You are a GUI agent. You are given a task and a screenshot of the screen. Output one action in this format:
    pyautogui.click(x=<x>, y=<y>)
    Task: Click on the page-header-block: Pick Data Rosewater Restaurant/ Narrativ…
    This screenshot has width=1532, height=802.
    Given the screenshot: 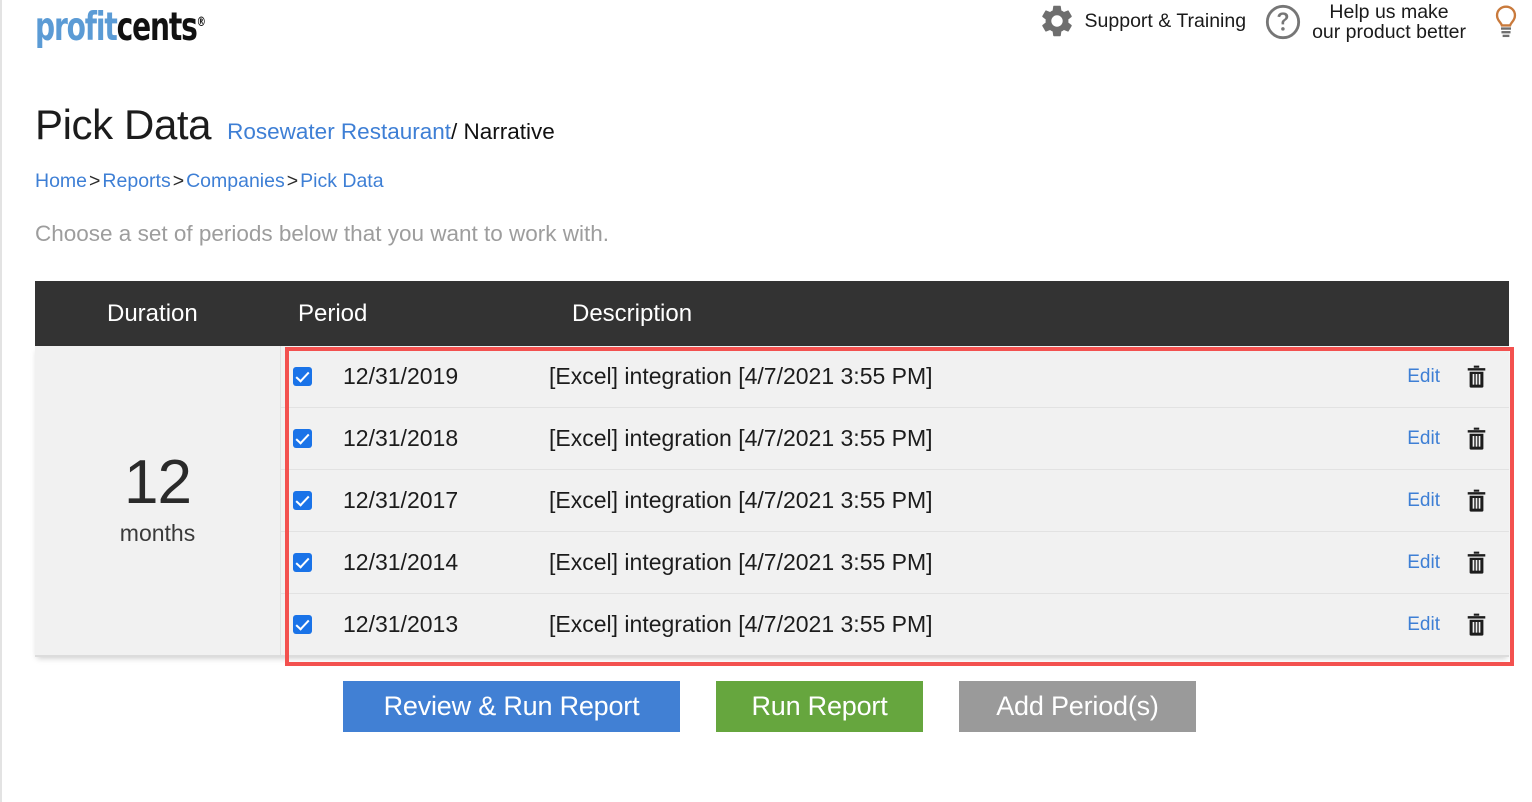 What is the action you would take?
    pyautogui.click(x=295, y=125)
    